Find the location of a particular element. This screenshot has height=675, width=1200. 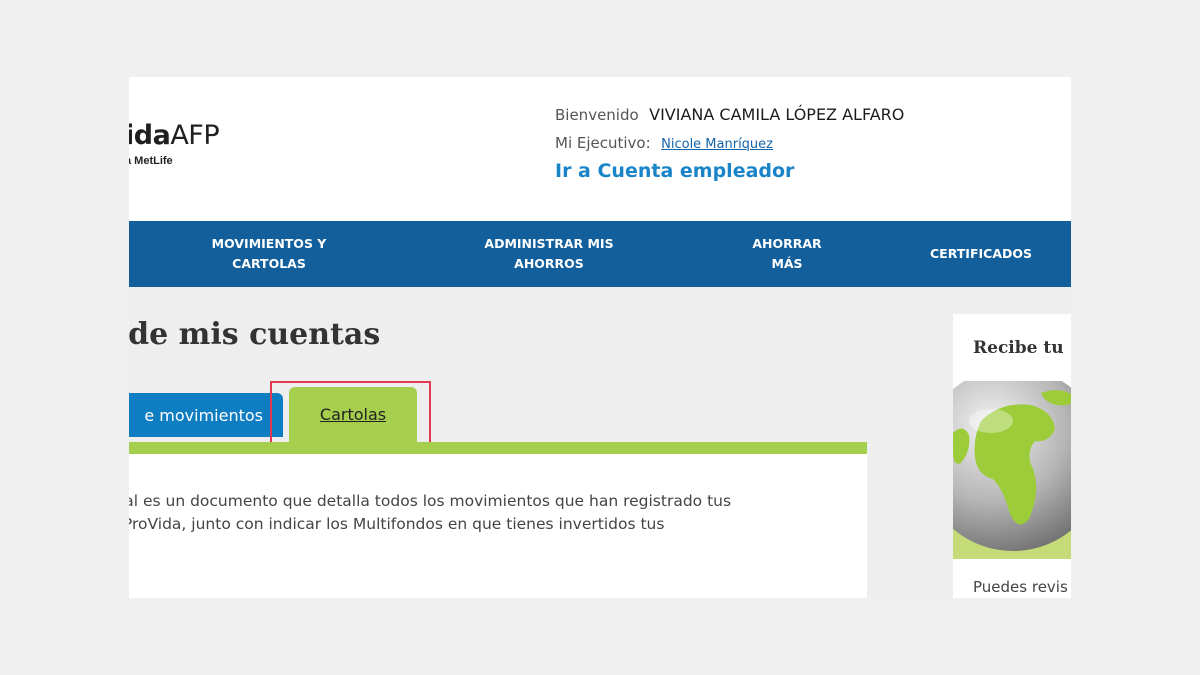

executive-row: Mi Ejecutivo: Nicole Manríquez is located at coordinates (664, 143).